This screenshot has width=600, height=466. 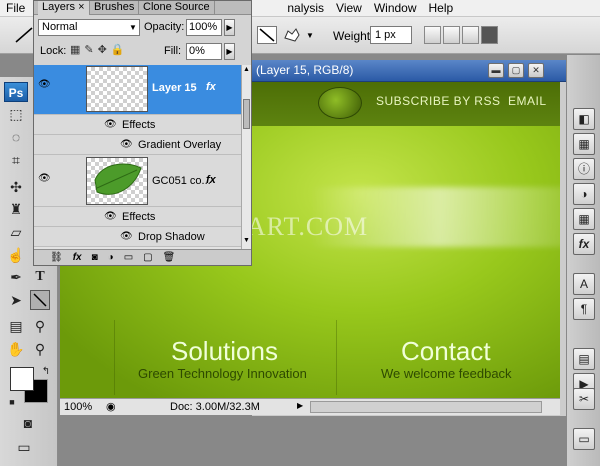 What do you see at coordinates (446, 373) in the screenshot?
I see `section-subtitle-contact: We welcome feedback` at bounding box center [446, 373].